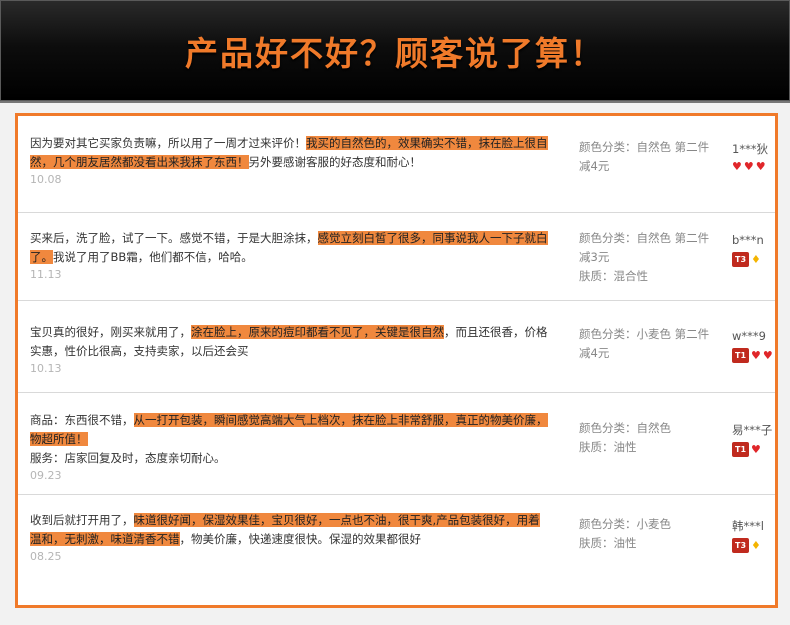 This screenshot has width=790, height=625. I want to click on sku-info: 颜色分类：自然色 第二件减4元, so click(648, 157).